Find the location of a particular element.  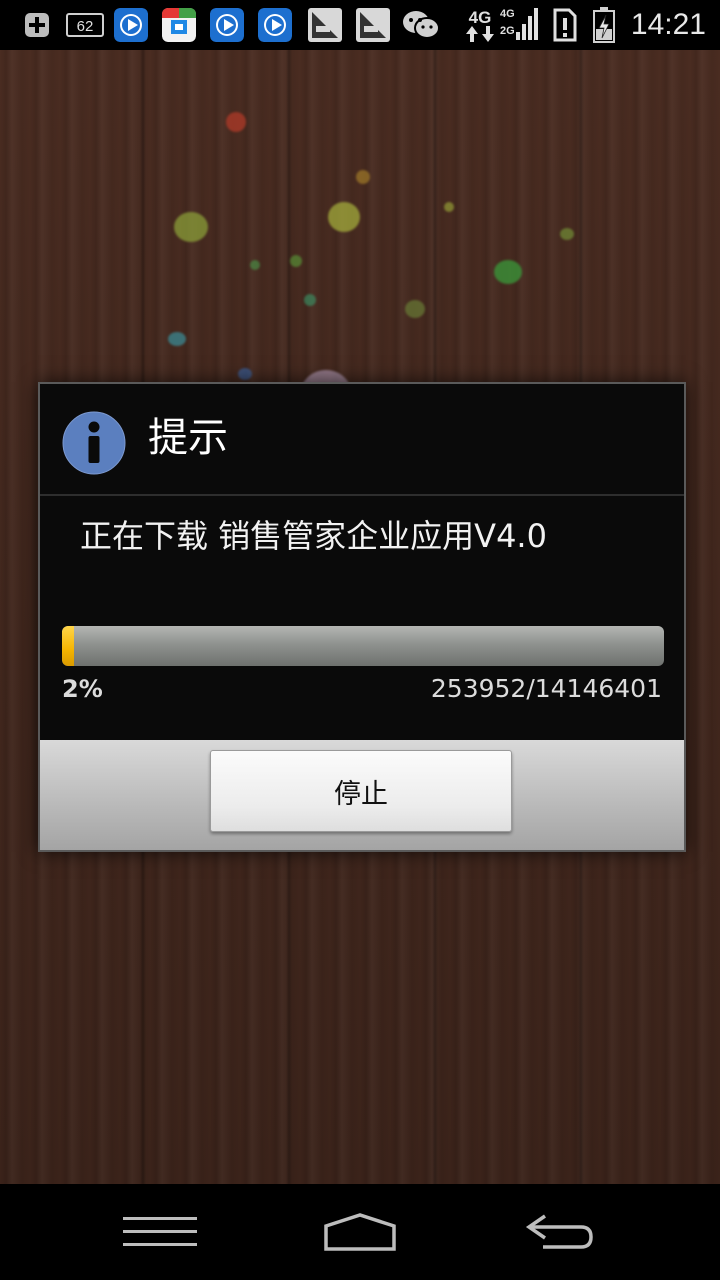

info-icon is located at coordinates (94, 443).